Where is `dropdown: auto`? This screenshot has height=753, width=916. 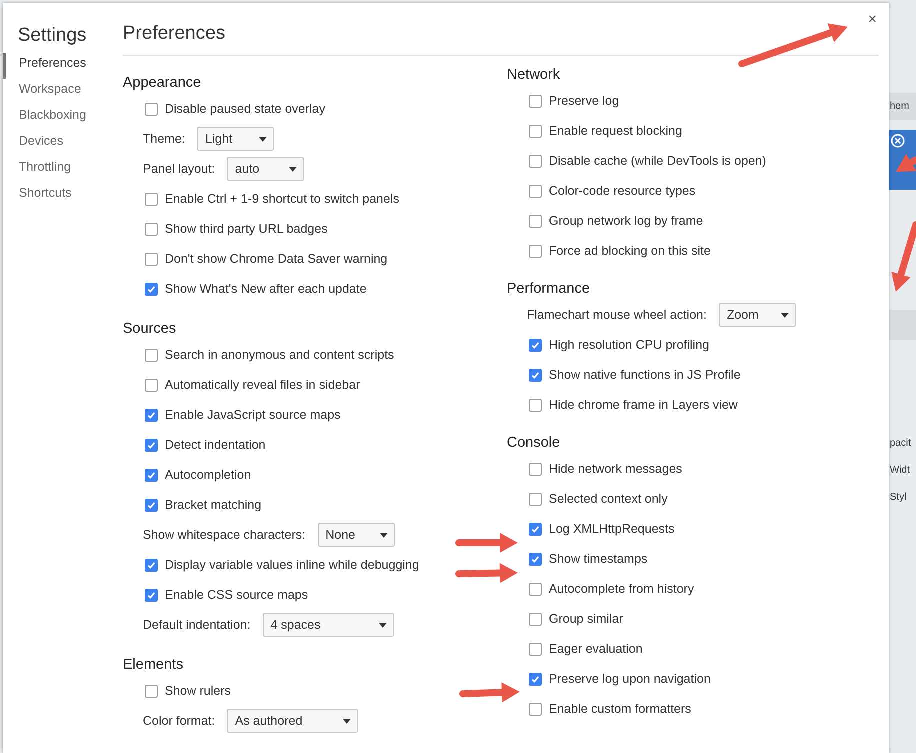
dropdown: auto is located at coordinates (265, 169).